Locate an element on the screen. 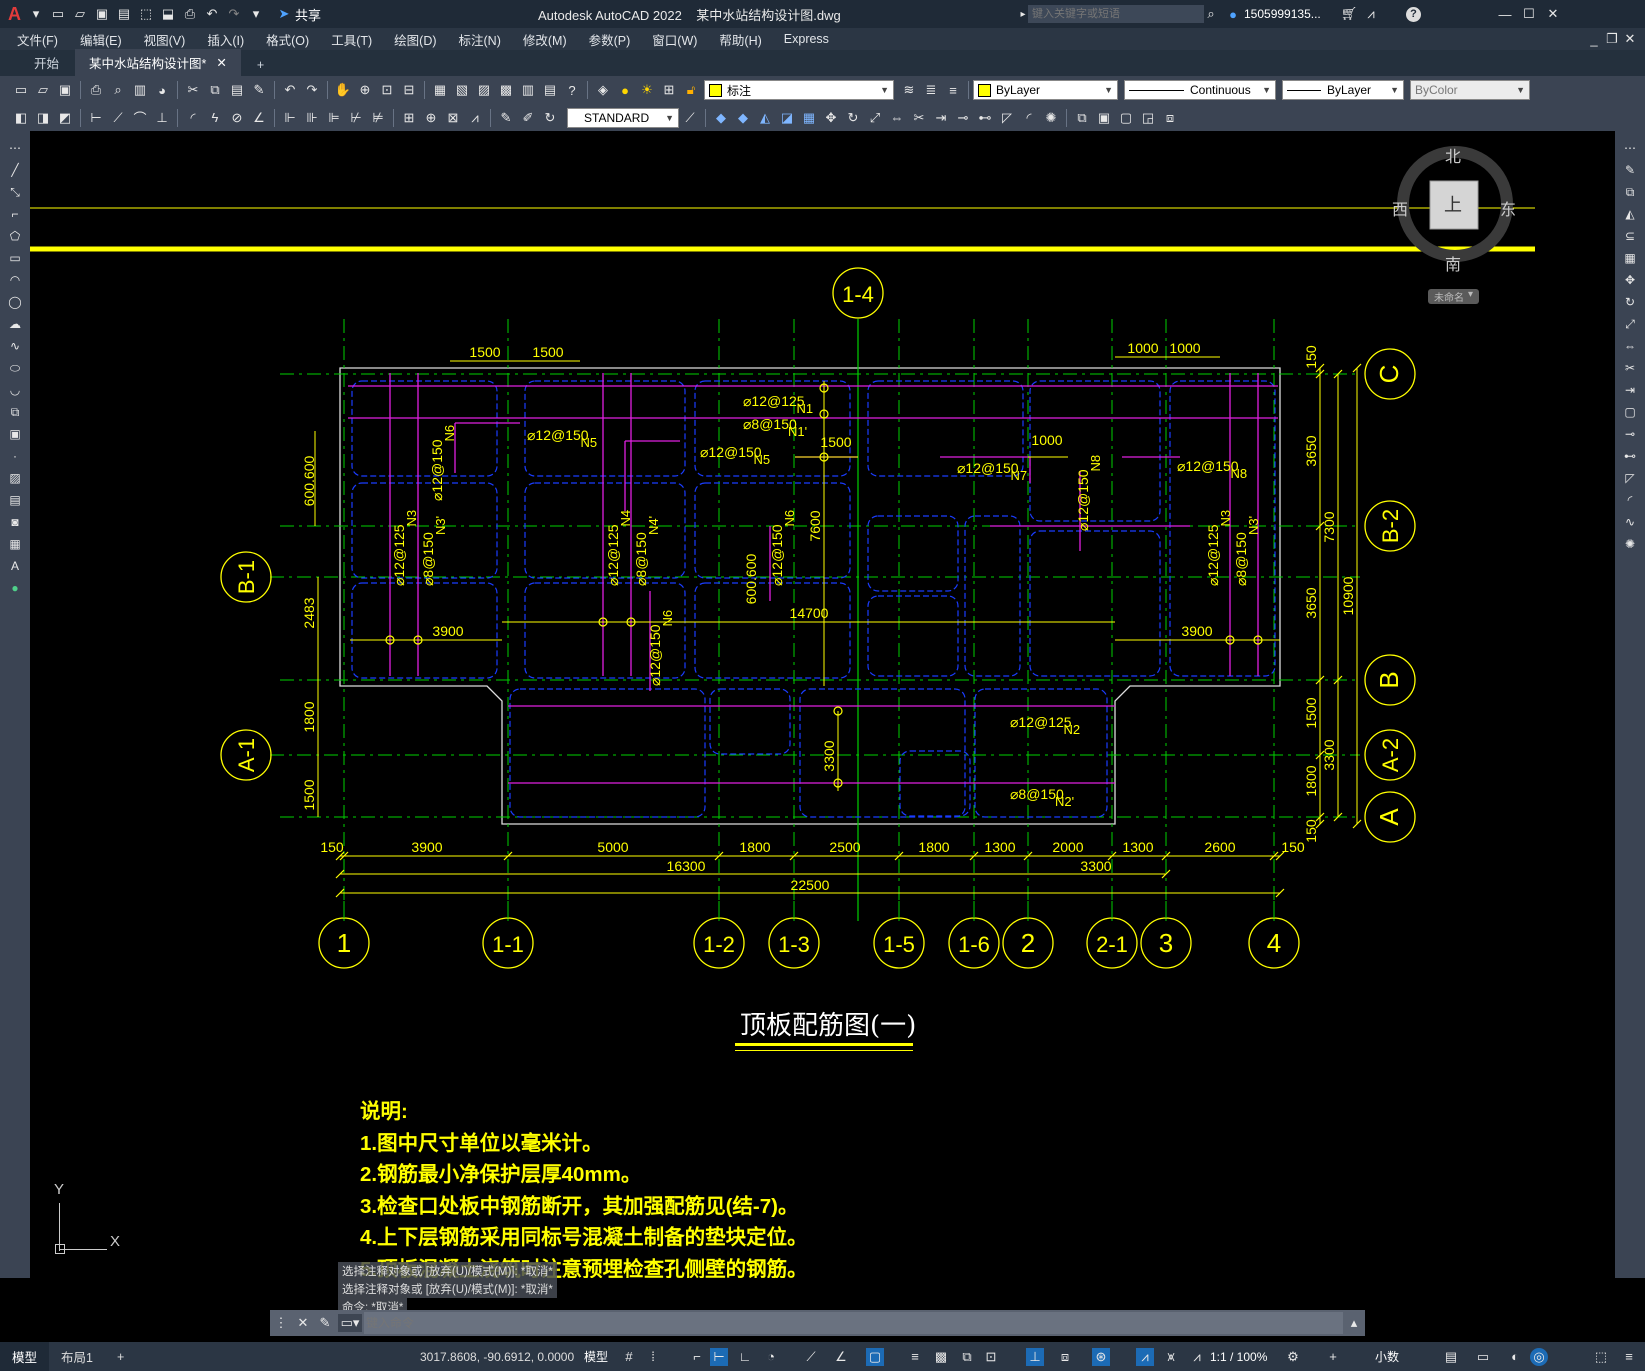 This screenshot has height=1371, width=1645. save-as-icon: ▤ is located at coordinates (124, 14).